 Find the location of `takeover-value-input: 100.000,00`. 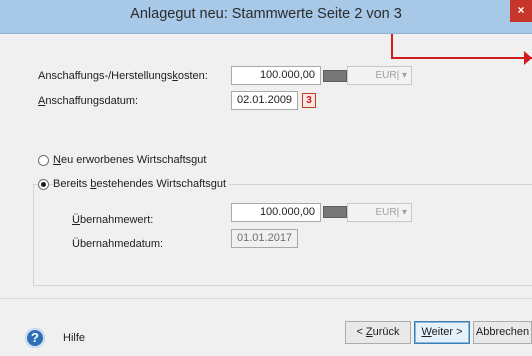

takeover-value-input: 100.000,00 is located at coordinates (276, 212).